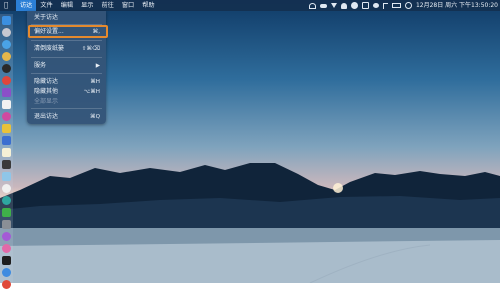 This screenshot has width=500, height=289. I want to click on menu-go: 前往, so click(108, 5).